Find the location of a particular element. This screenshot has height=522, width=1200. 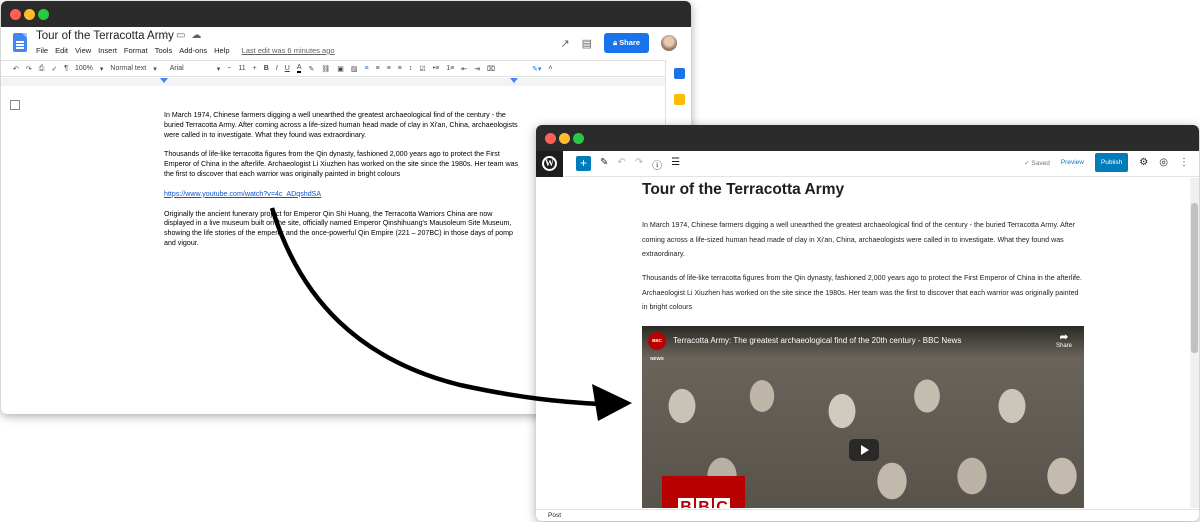

bbc-logo: BBC is located at coordinates (703, 492).